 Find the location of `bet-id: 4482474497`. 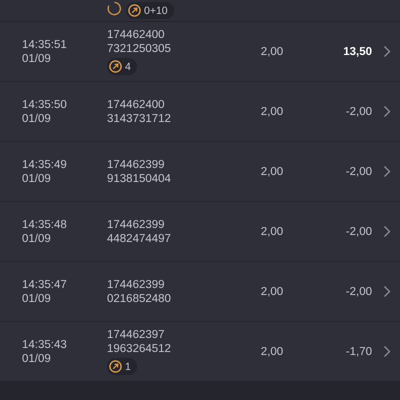

bet-id: 4482474497 is located at coordinates (139, 239).